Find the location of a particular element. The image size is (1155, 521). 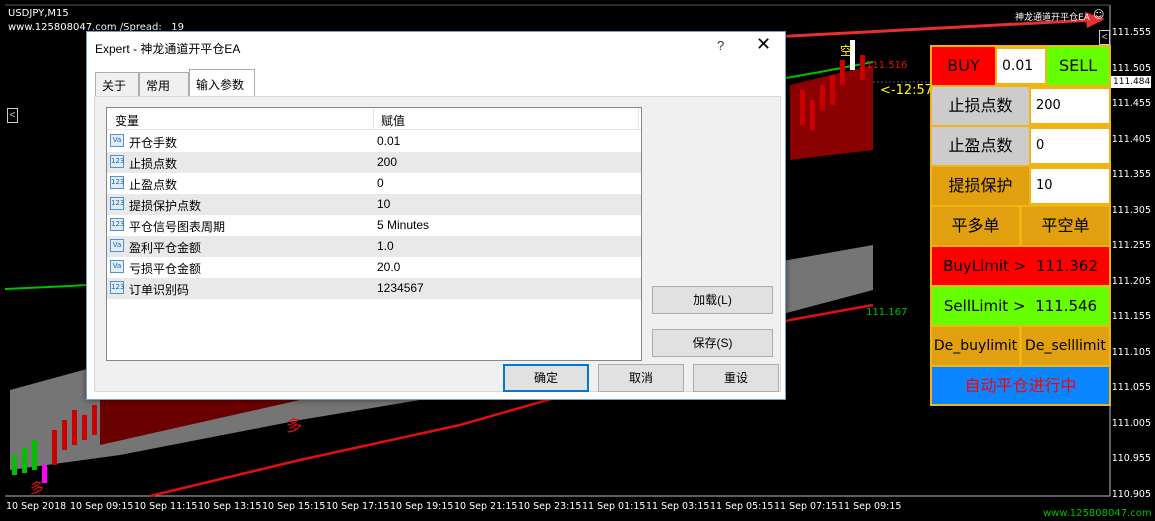

buylimit-button: BuyLimit > 111.362 is located at coordinates (1020, 266).